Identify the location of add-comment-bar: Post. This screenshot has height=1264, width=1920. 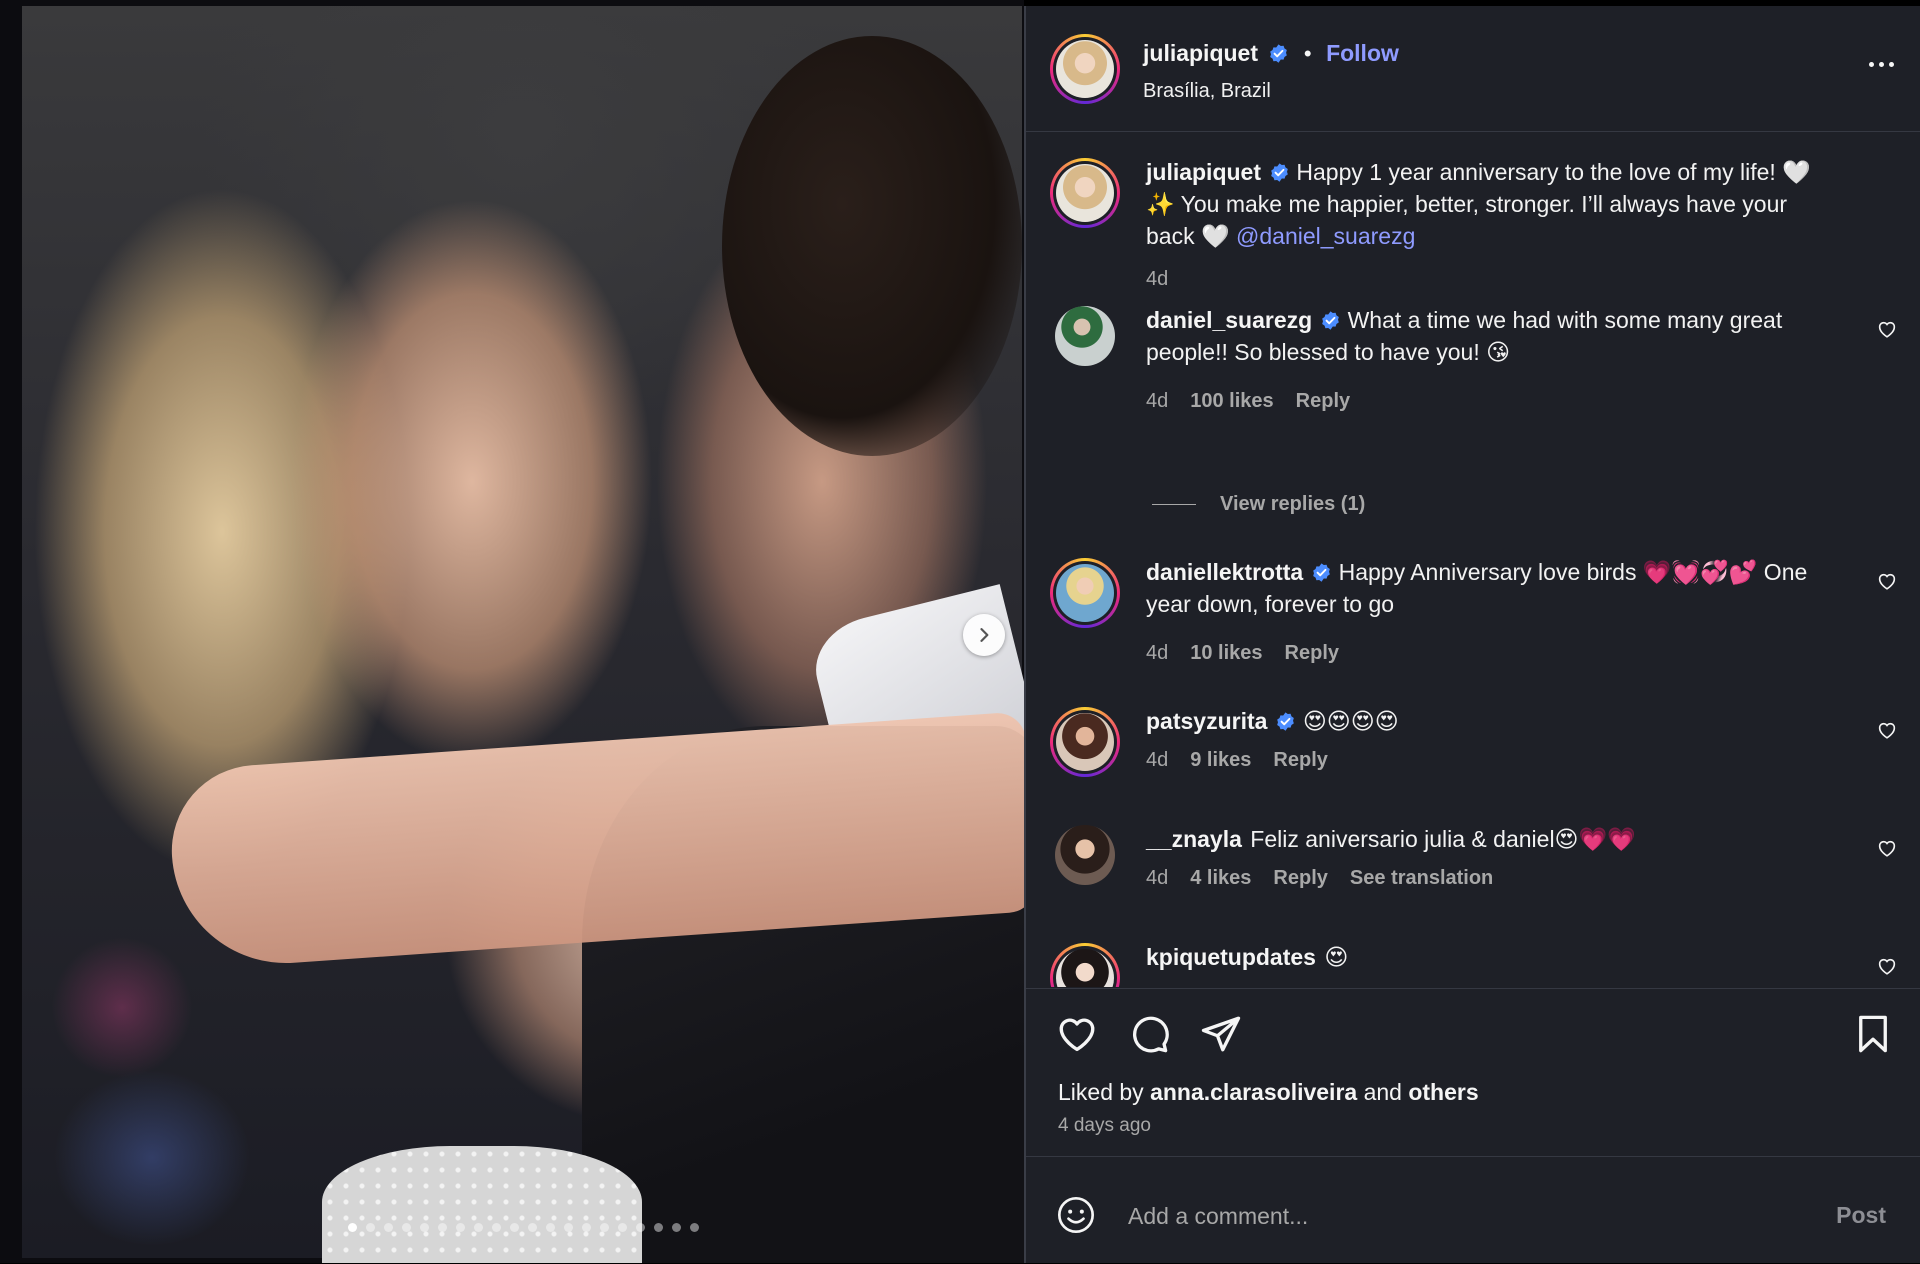
(1473, 1210).